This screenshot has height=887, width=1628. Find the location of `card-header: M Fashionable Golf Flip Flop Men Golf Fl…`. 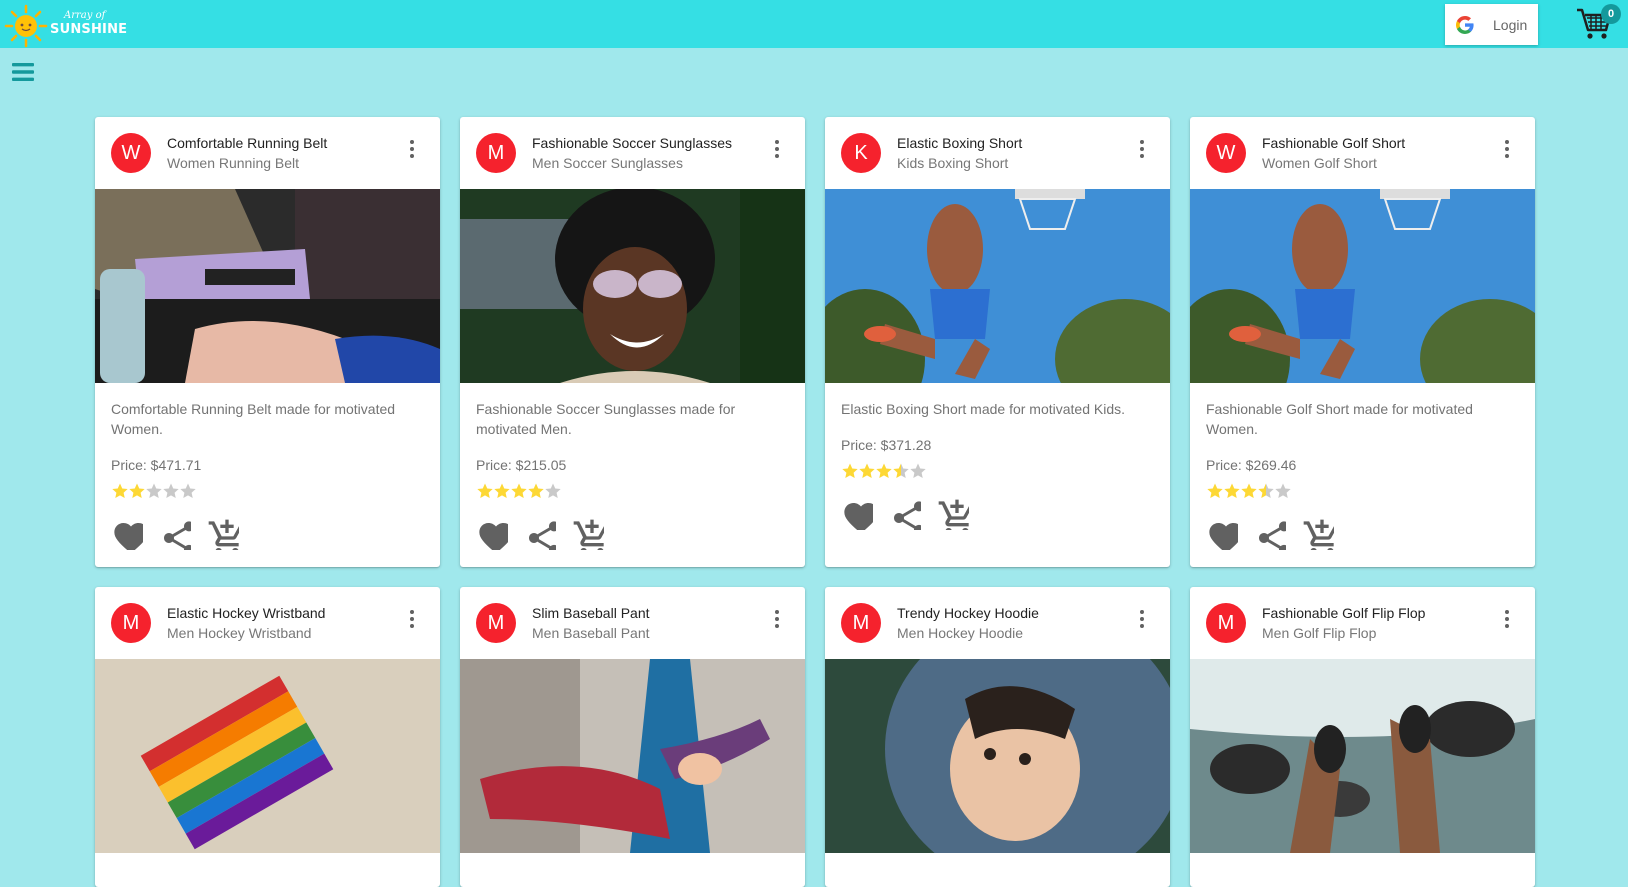

card-header: M Fashionable Golf Flip Flop Men Golf Fl… is located at coordinates (1362, 623).